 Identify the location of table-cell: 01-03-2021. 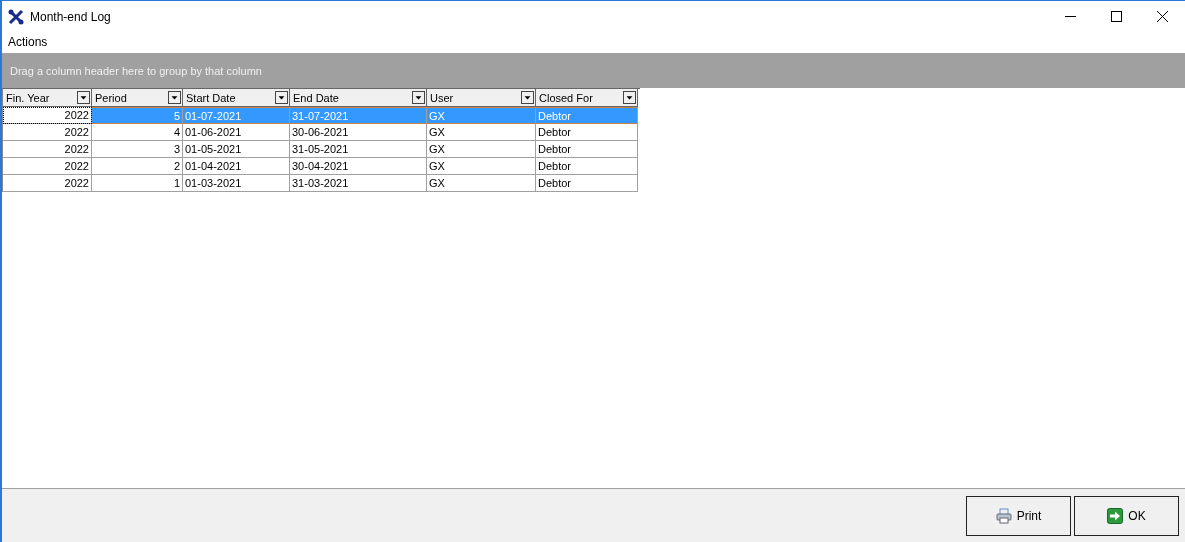
(236, 183).